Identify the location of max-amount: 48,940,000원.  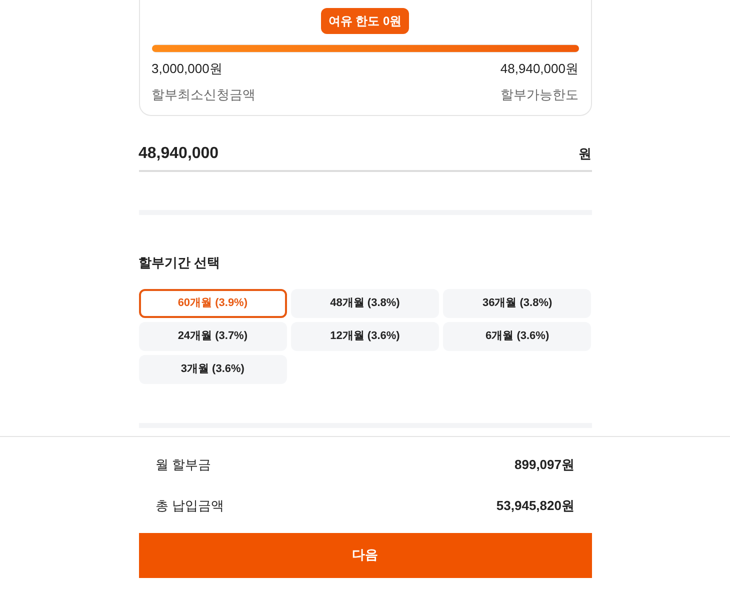
(539, 69).